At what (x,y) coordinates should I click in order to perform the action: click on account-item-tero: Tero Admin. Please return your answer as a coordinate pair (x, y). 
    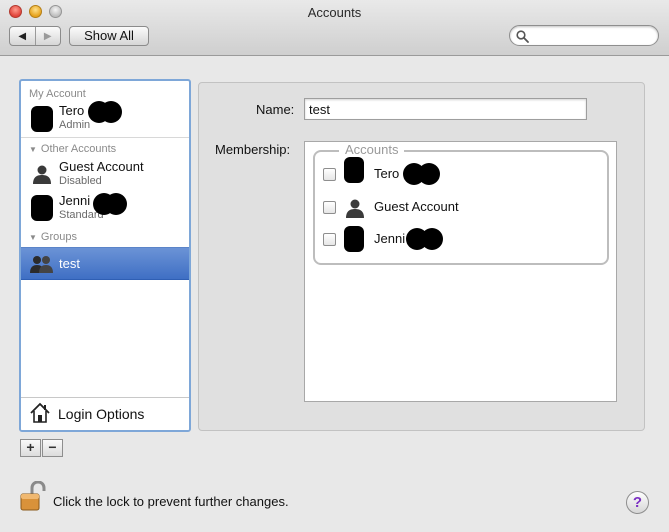
    Looking at the image, I should click on (105, 118).